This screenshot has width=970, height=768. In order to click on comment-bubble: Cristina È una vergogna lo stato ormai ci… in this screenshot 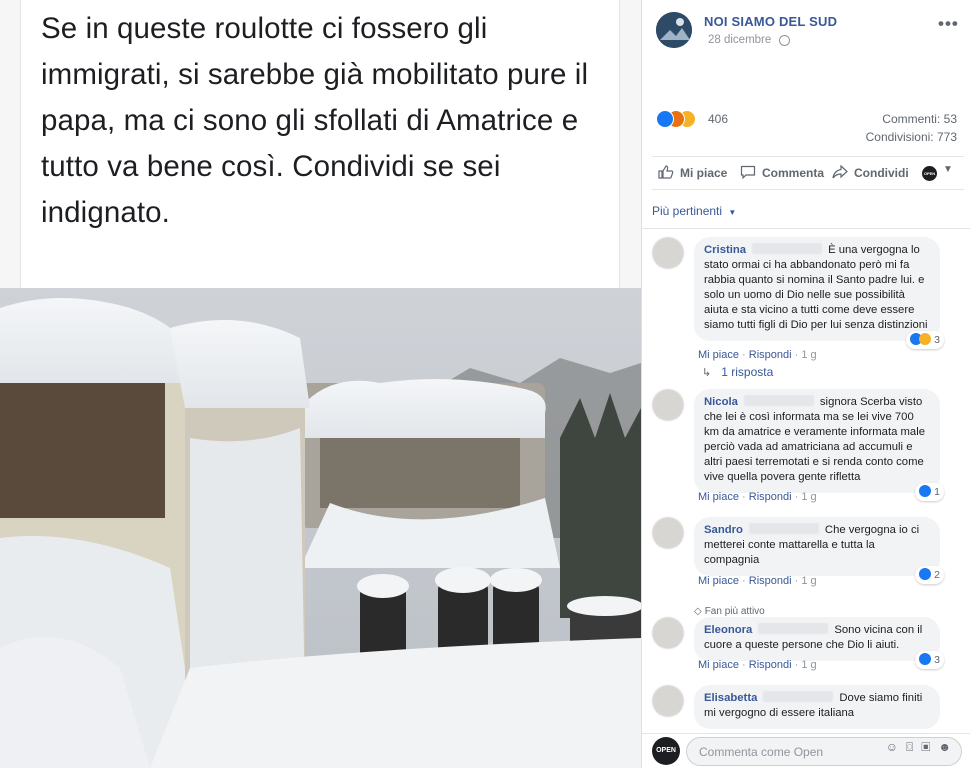, I will do `click(819, 293)`.